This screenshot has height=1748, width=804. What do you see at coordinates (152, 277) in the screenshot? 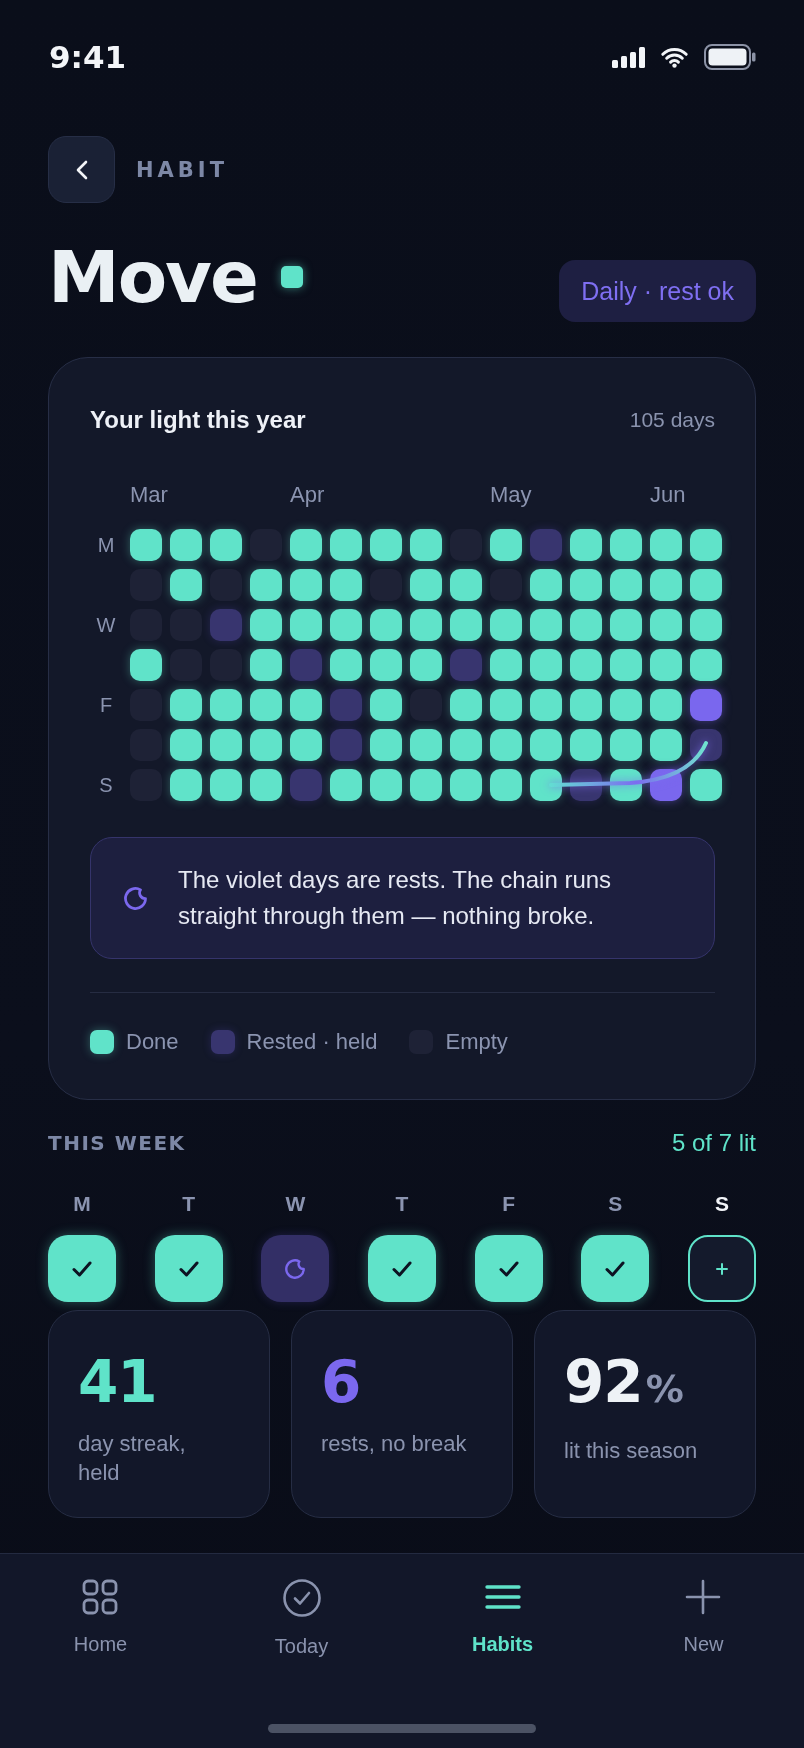
I see `habit-title: Move` at bounding box center [152, 277].